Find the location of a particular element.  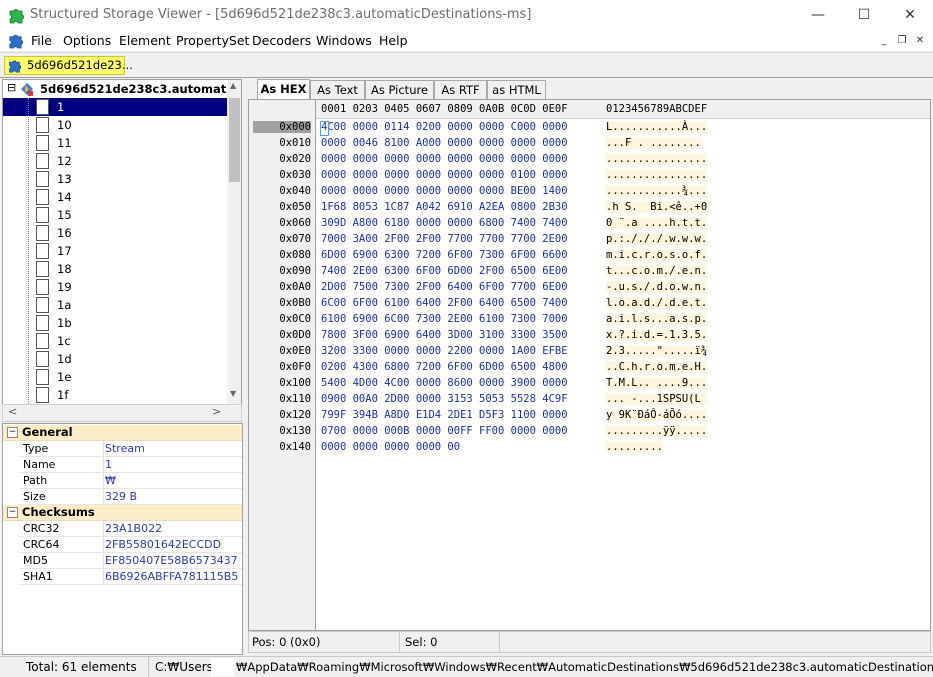

tree-item: 17 is located at coordinates (115, 251).